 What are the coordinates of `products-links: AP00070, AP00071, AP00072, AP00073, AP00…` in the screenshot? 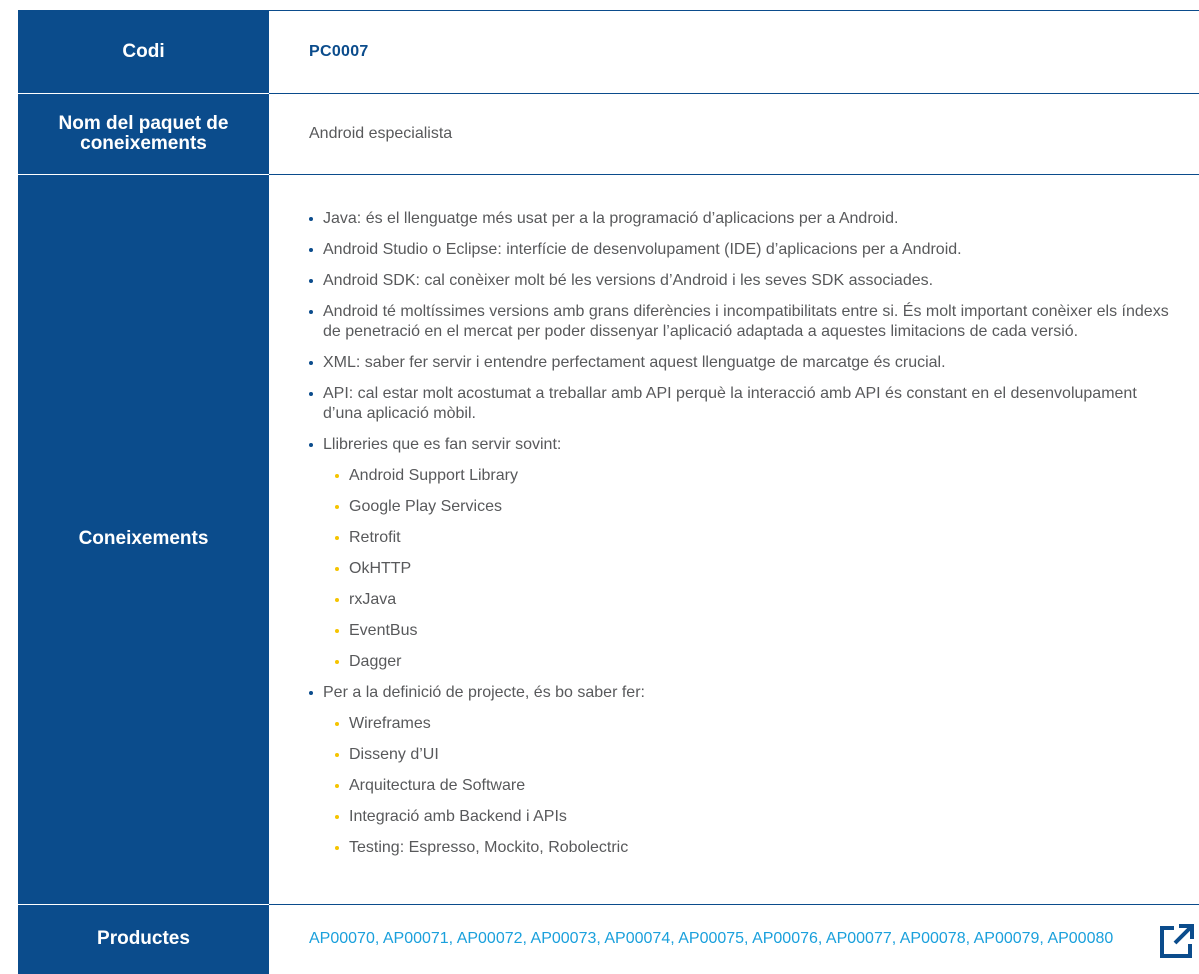 It's located at (724, 939).